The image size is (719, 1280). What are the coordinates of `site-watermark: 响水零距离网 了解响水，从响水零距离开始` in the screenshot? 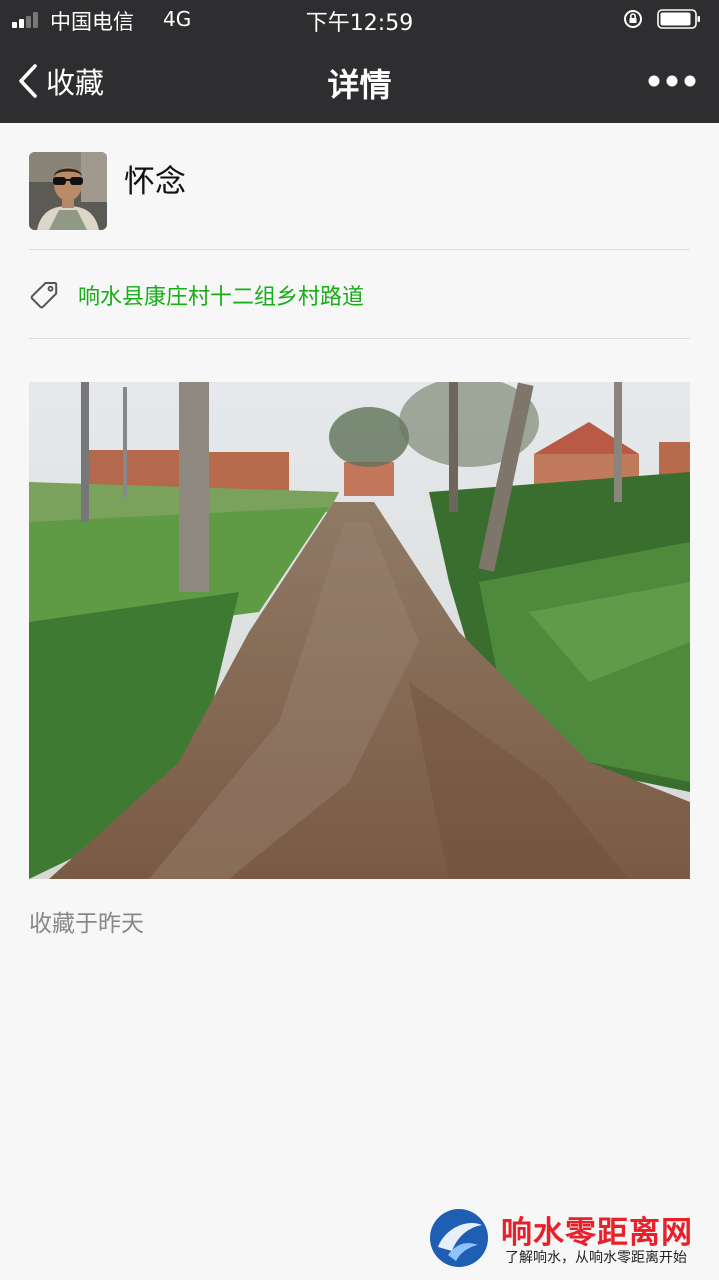 It's located at (570, 1238).